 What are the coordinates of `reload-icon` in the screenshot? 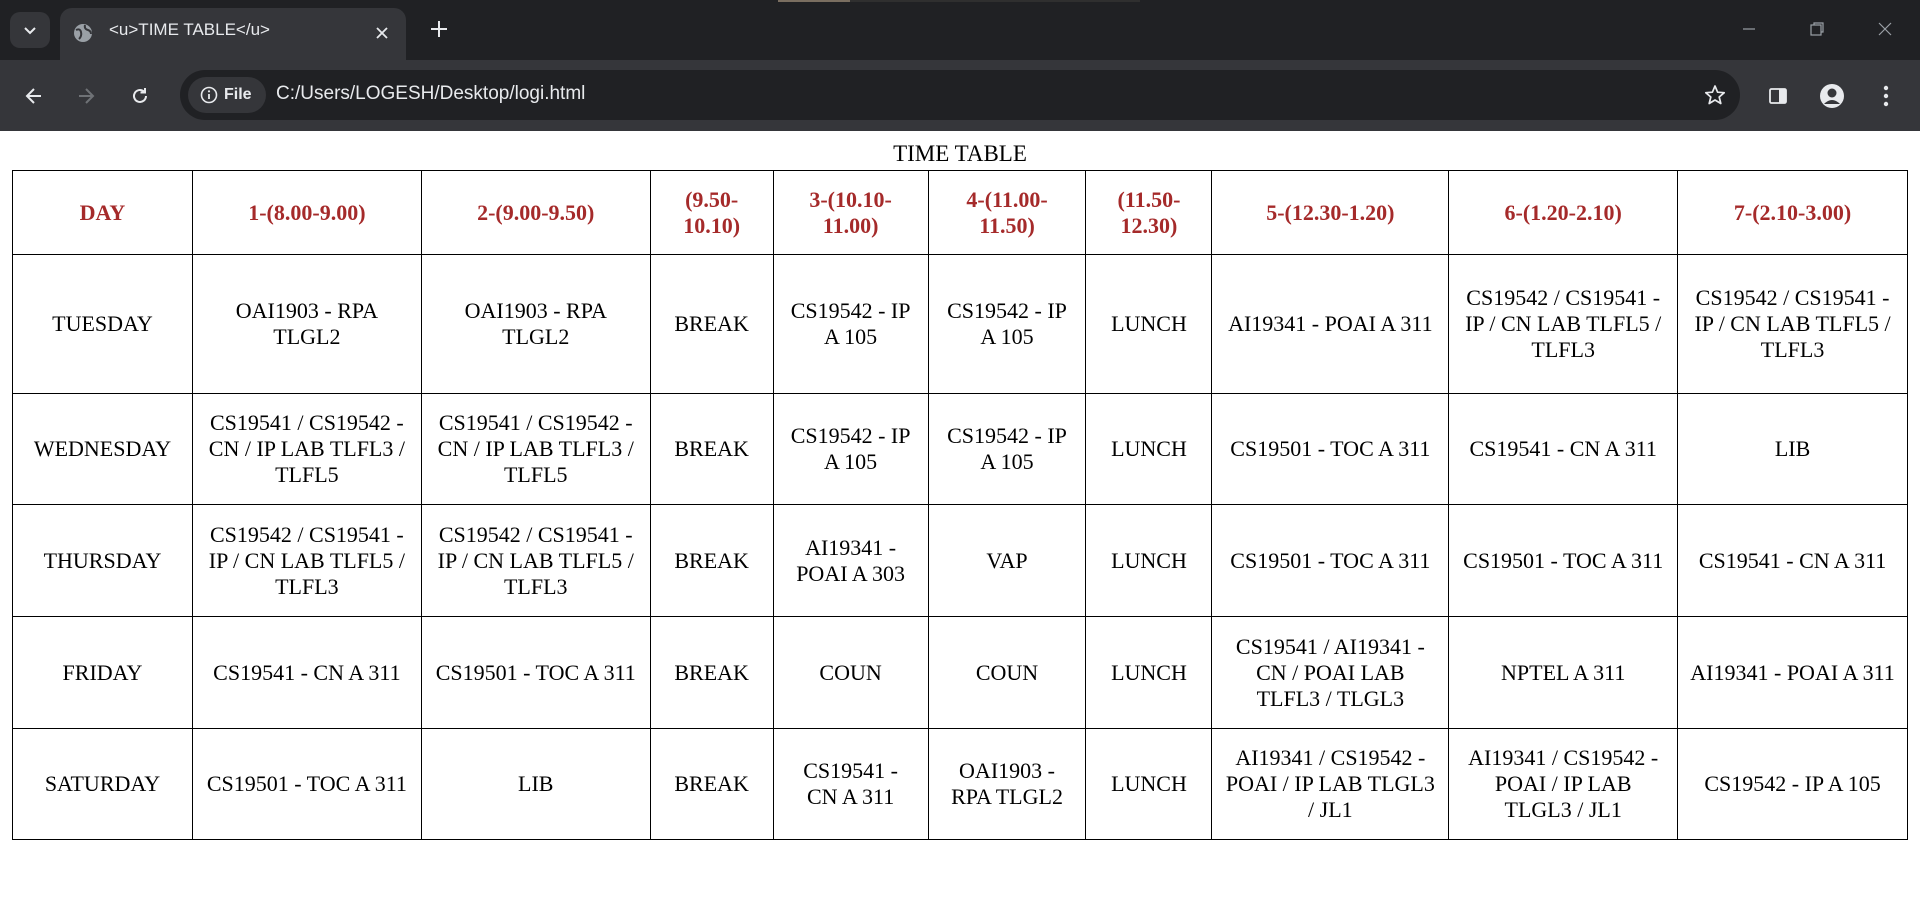 It's located at (140, 95).